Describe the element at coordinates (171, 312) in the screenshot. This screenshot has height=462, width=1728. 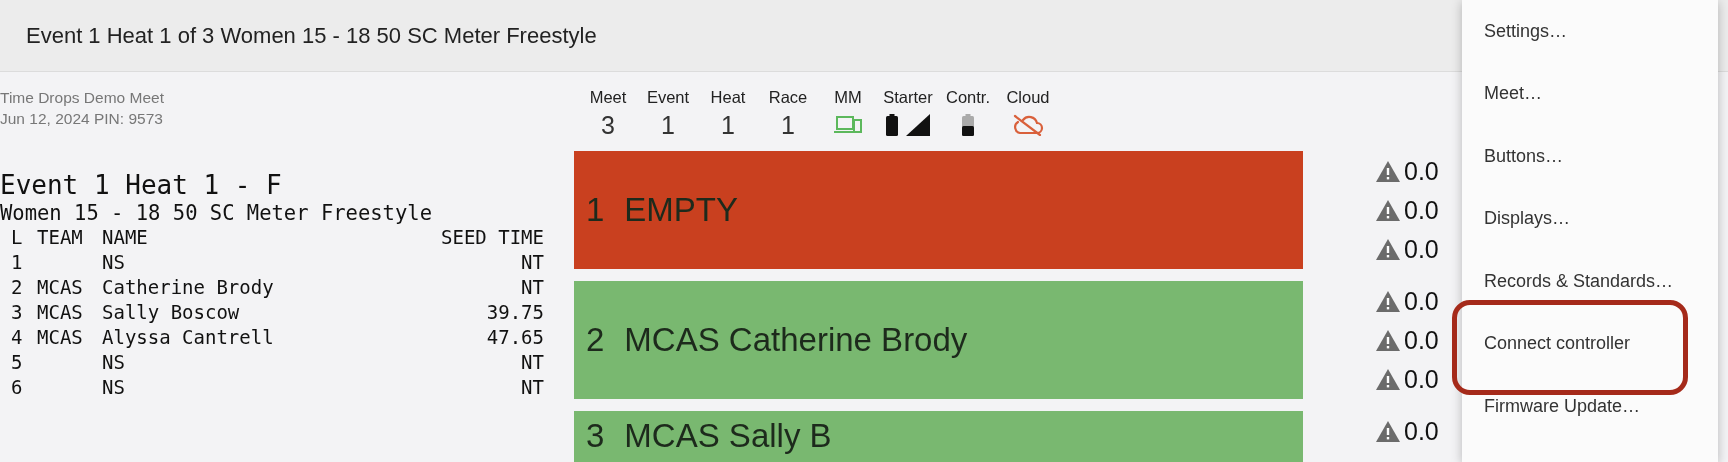
I see `name-cell: Sally Boscow` at that location.